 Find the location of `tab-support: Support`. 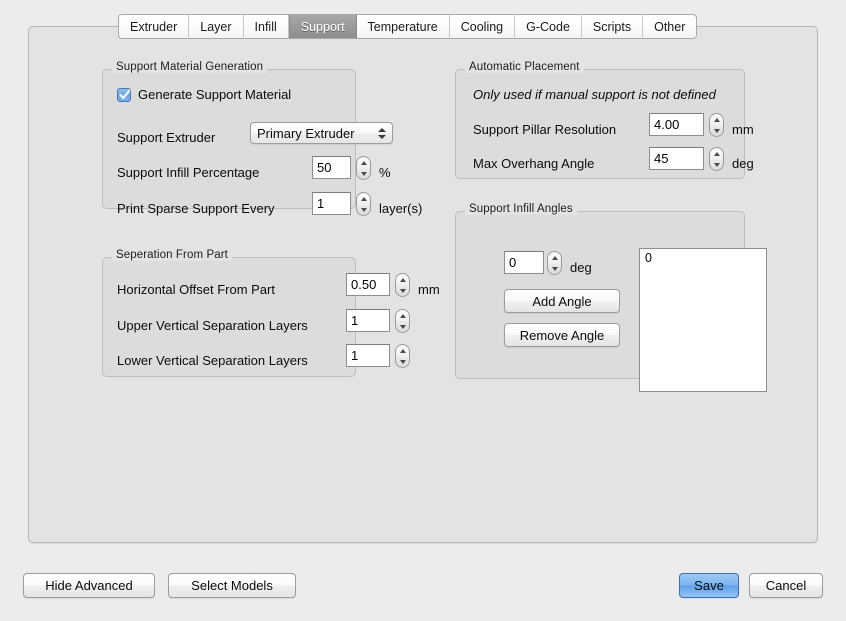

tab-support: Support is located at coordinates (322, 26).